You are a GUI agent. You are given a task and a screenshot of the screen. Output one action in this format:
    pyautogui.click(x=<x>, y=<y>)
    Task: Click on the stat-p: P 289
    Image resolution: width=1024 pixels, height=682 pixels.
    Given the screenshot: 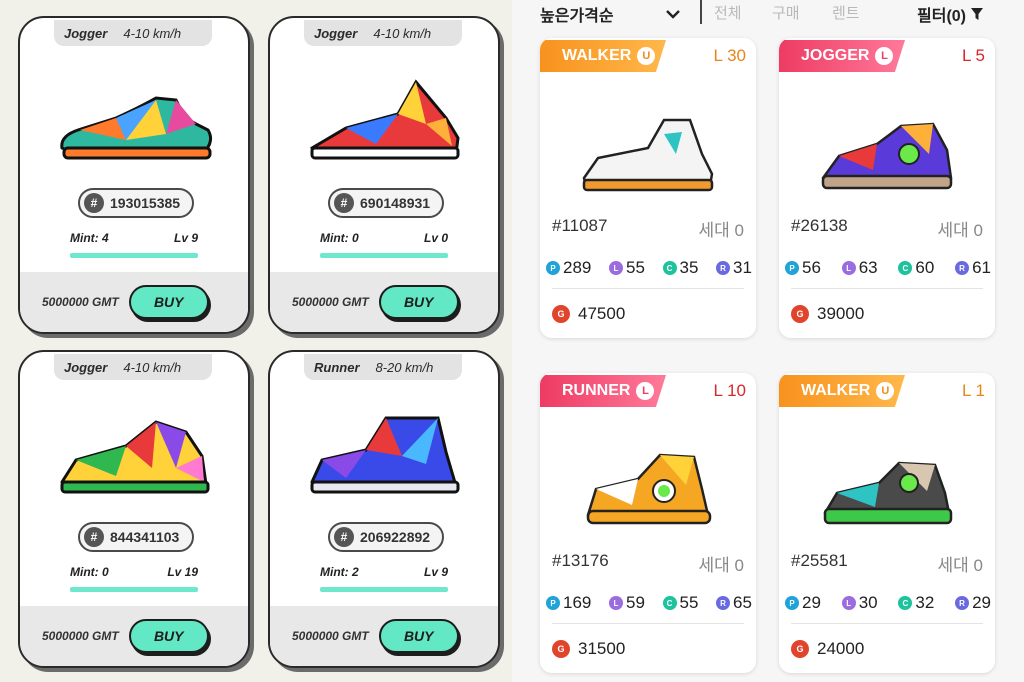 What is the action you would take?
    pyautogui.click(x=568, y=268)
    